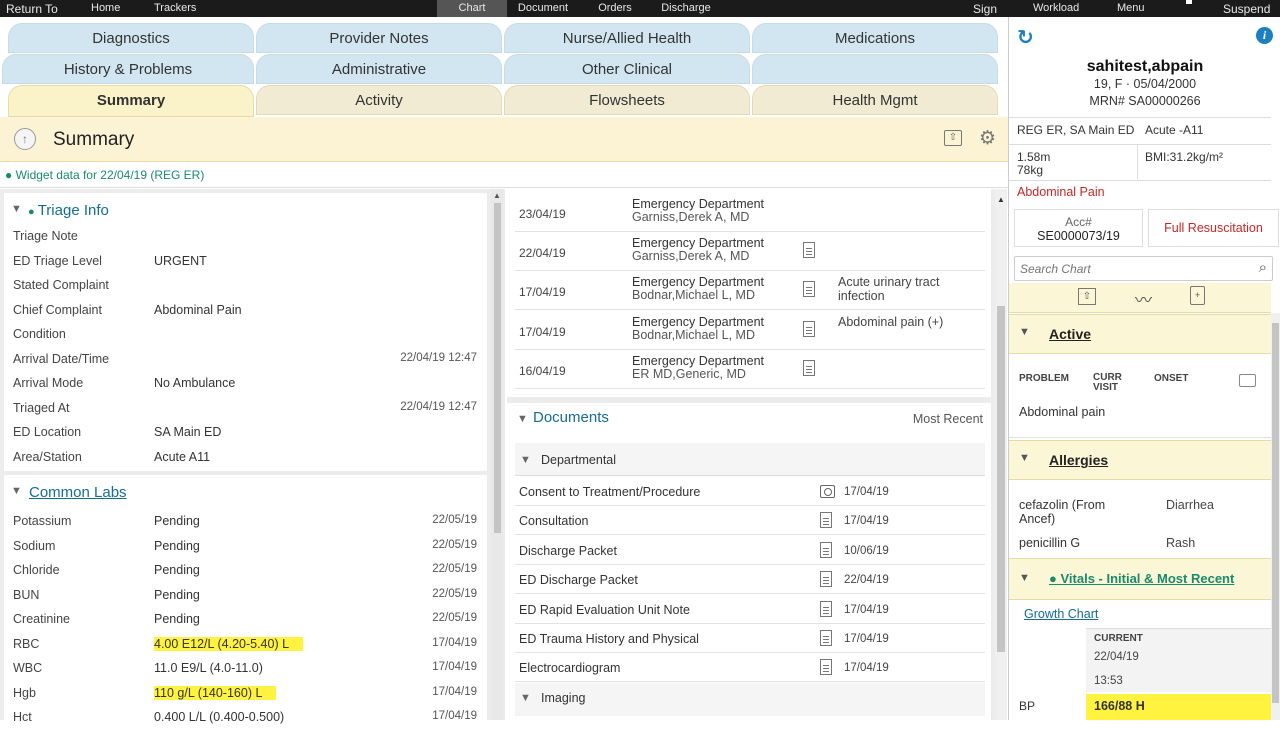 The image size is (1280, 731). I want to click on tab-other-clinical: Other Clinical, so click(627, 69).